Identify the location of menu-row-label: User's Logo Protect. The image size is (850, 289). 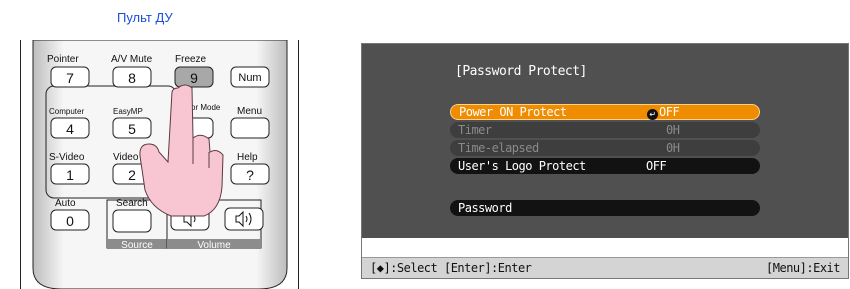
(522, 166).